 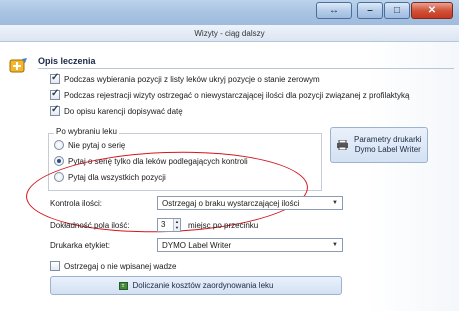 What do you see at coordinates (250, 245) in the screenshot?
I see `label-printer-select: DYMO Label Writer ▼` at bounding box center [250, 245].